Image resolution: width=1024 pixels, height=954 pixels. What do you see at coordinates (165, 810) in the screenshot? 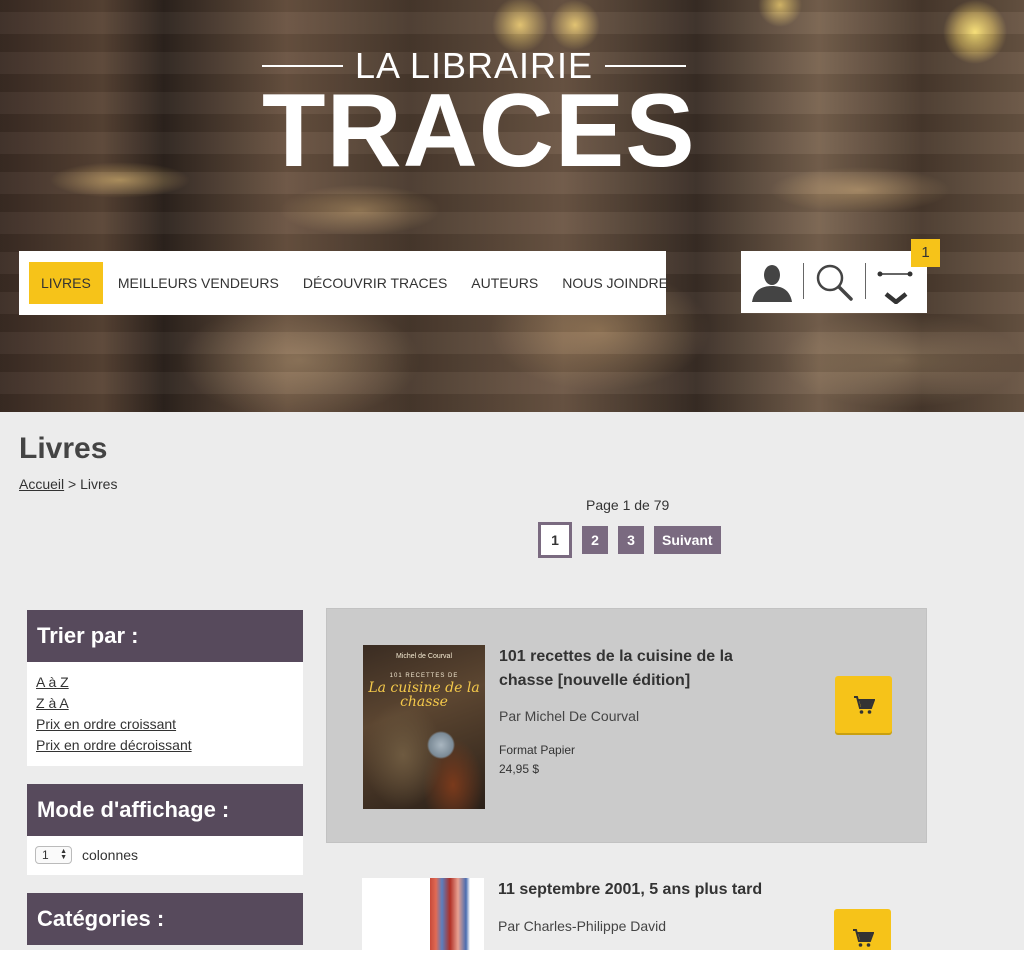
I see `display-mode-title: Mode d'affichage :` at bounding box center [165, 810].